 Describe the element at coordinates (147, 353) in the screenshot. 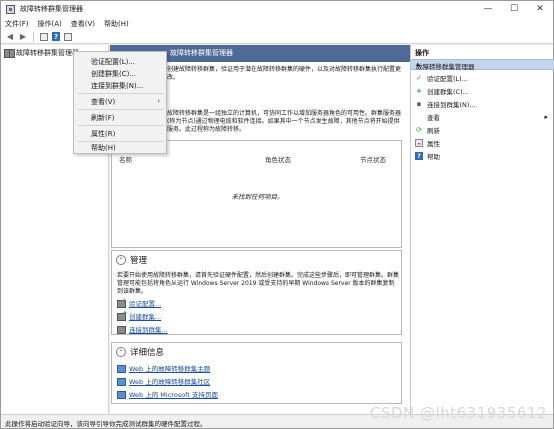

I see `more-info-title: 详细信息` at that location.